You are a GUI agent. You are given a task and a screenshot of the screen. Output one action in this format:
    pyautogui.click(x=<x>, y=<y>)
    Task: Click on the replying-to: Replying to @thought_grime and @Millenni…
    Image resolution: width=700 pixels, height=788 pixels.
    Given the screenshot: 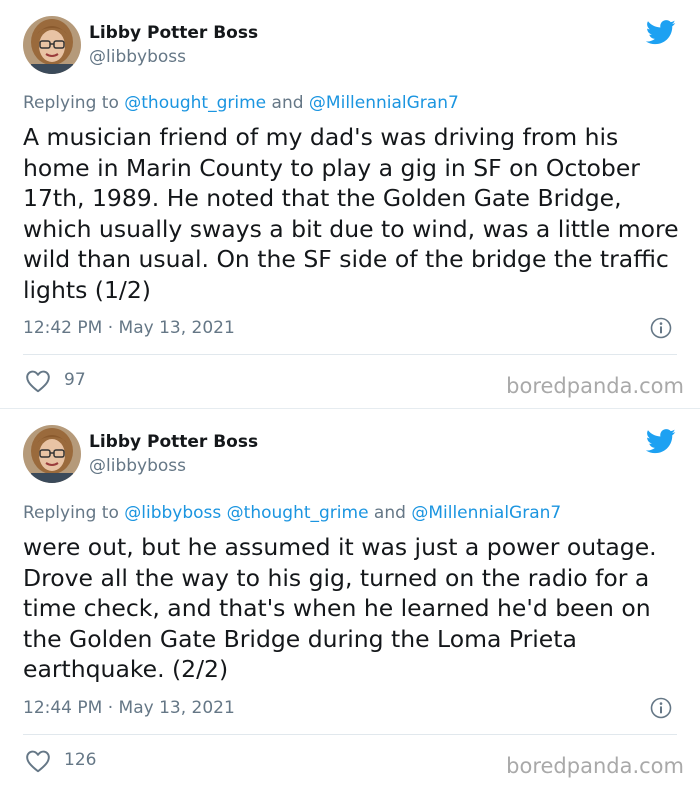 What is the action you would take?
    pyautogui.click(x=241, y=103)
    